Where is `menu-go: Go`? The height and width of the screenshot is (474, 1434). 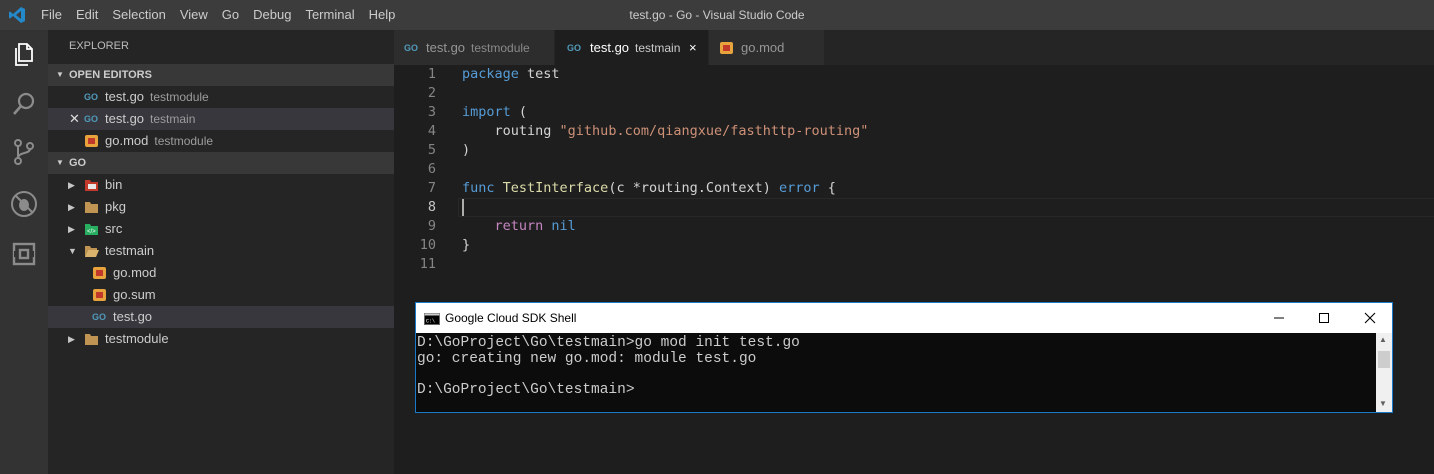 menu-go: Go is located at coordinates (230, 15).